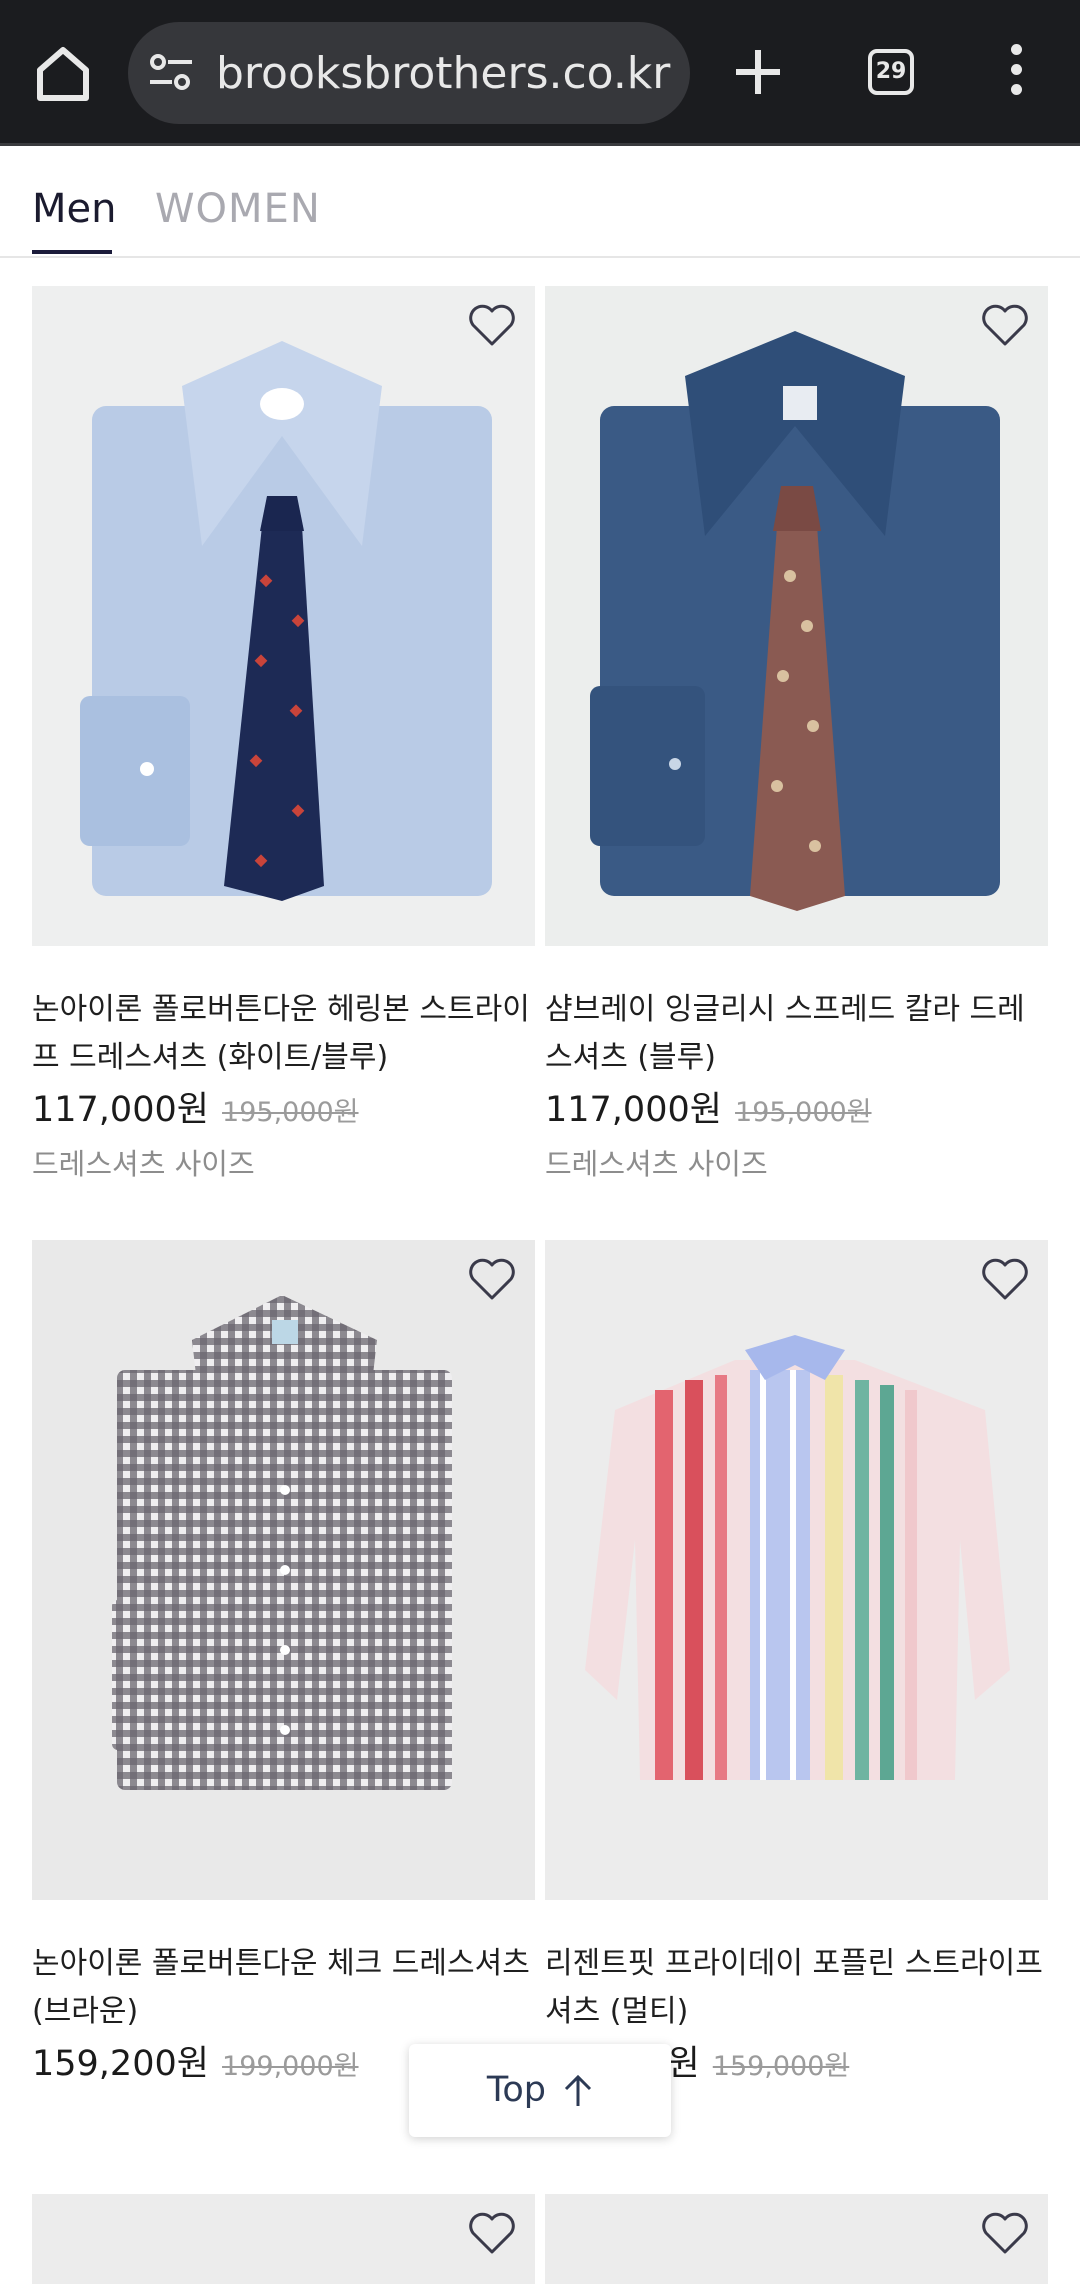  Describe the element at coordinates (283, 1034) in the screenshot. I see `product-name: 논아이론 폴로버튼다운 헤링본 스트라이프 드레스셔츠 (화이트/블루)` at that location.